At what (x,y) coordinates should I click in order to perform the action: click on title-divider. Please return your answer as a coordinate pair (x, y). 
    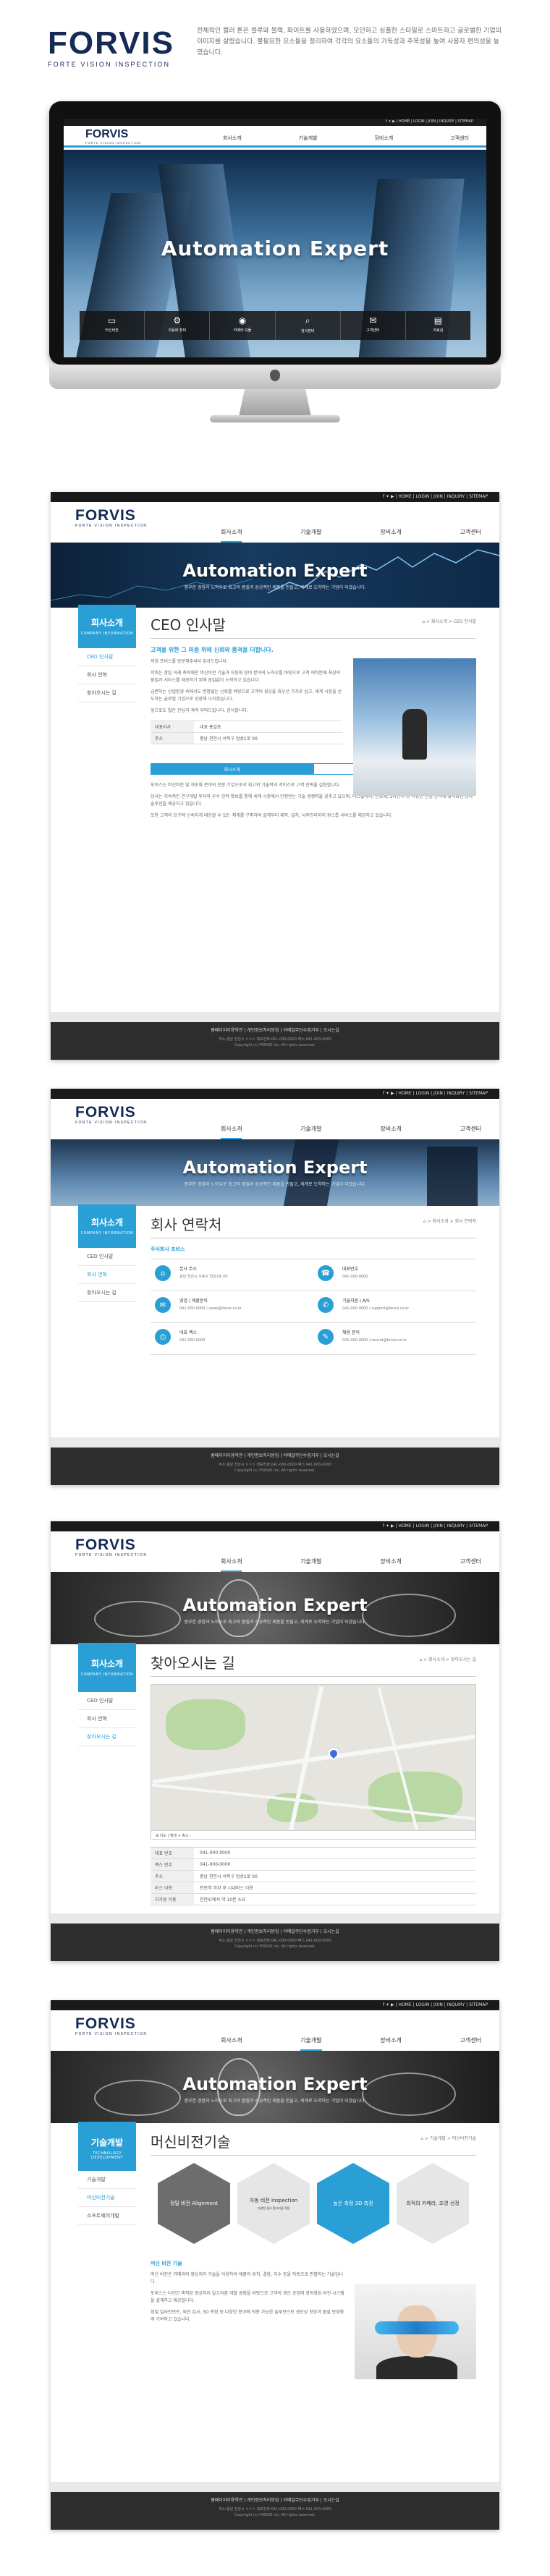
    Looking at the image, I should click on (313, 638).